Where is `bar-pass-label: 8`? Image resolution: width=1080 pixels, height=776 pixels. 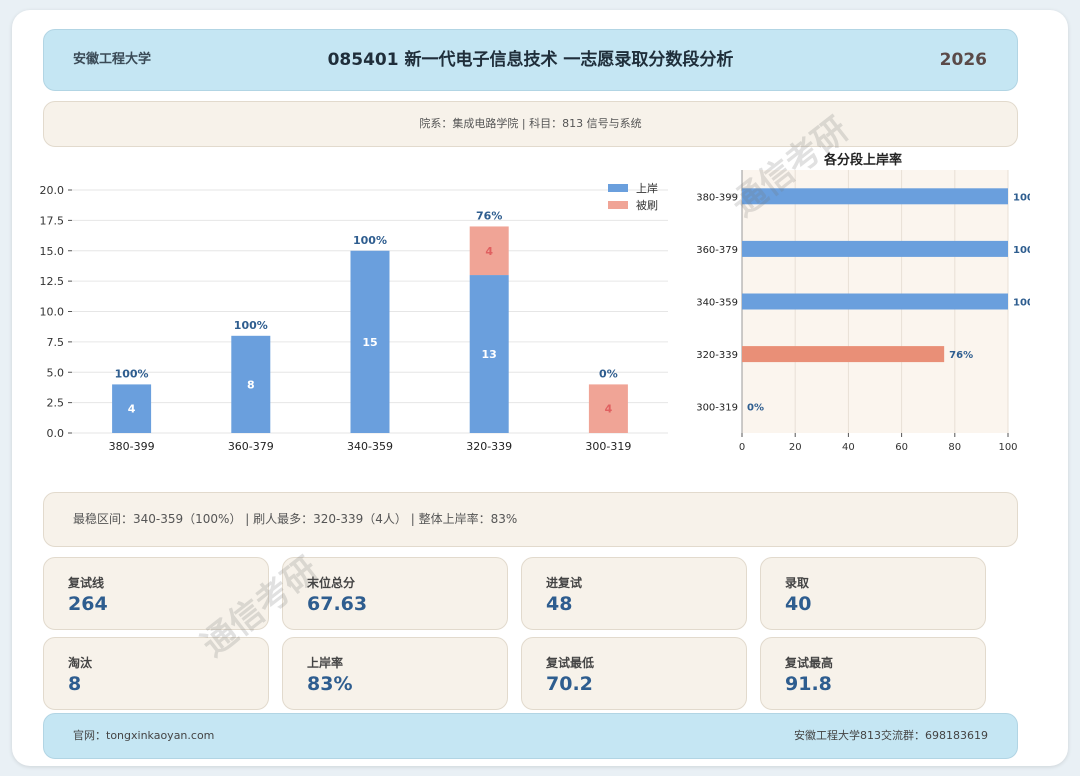
bar-pass-label: 8 is located at coordinates (251, 384).